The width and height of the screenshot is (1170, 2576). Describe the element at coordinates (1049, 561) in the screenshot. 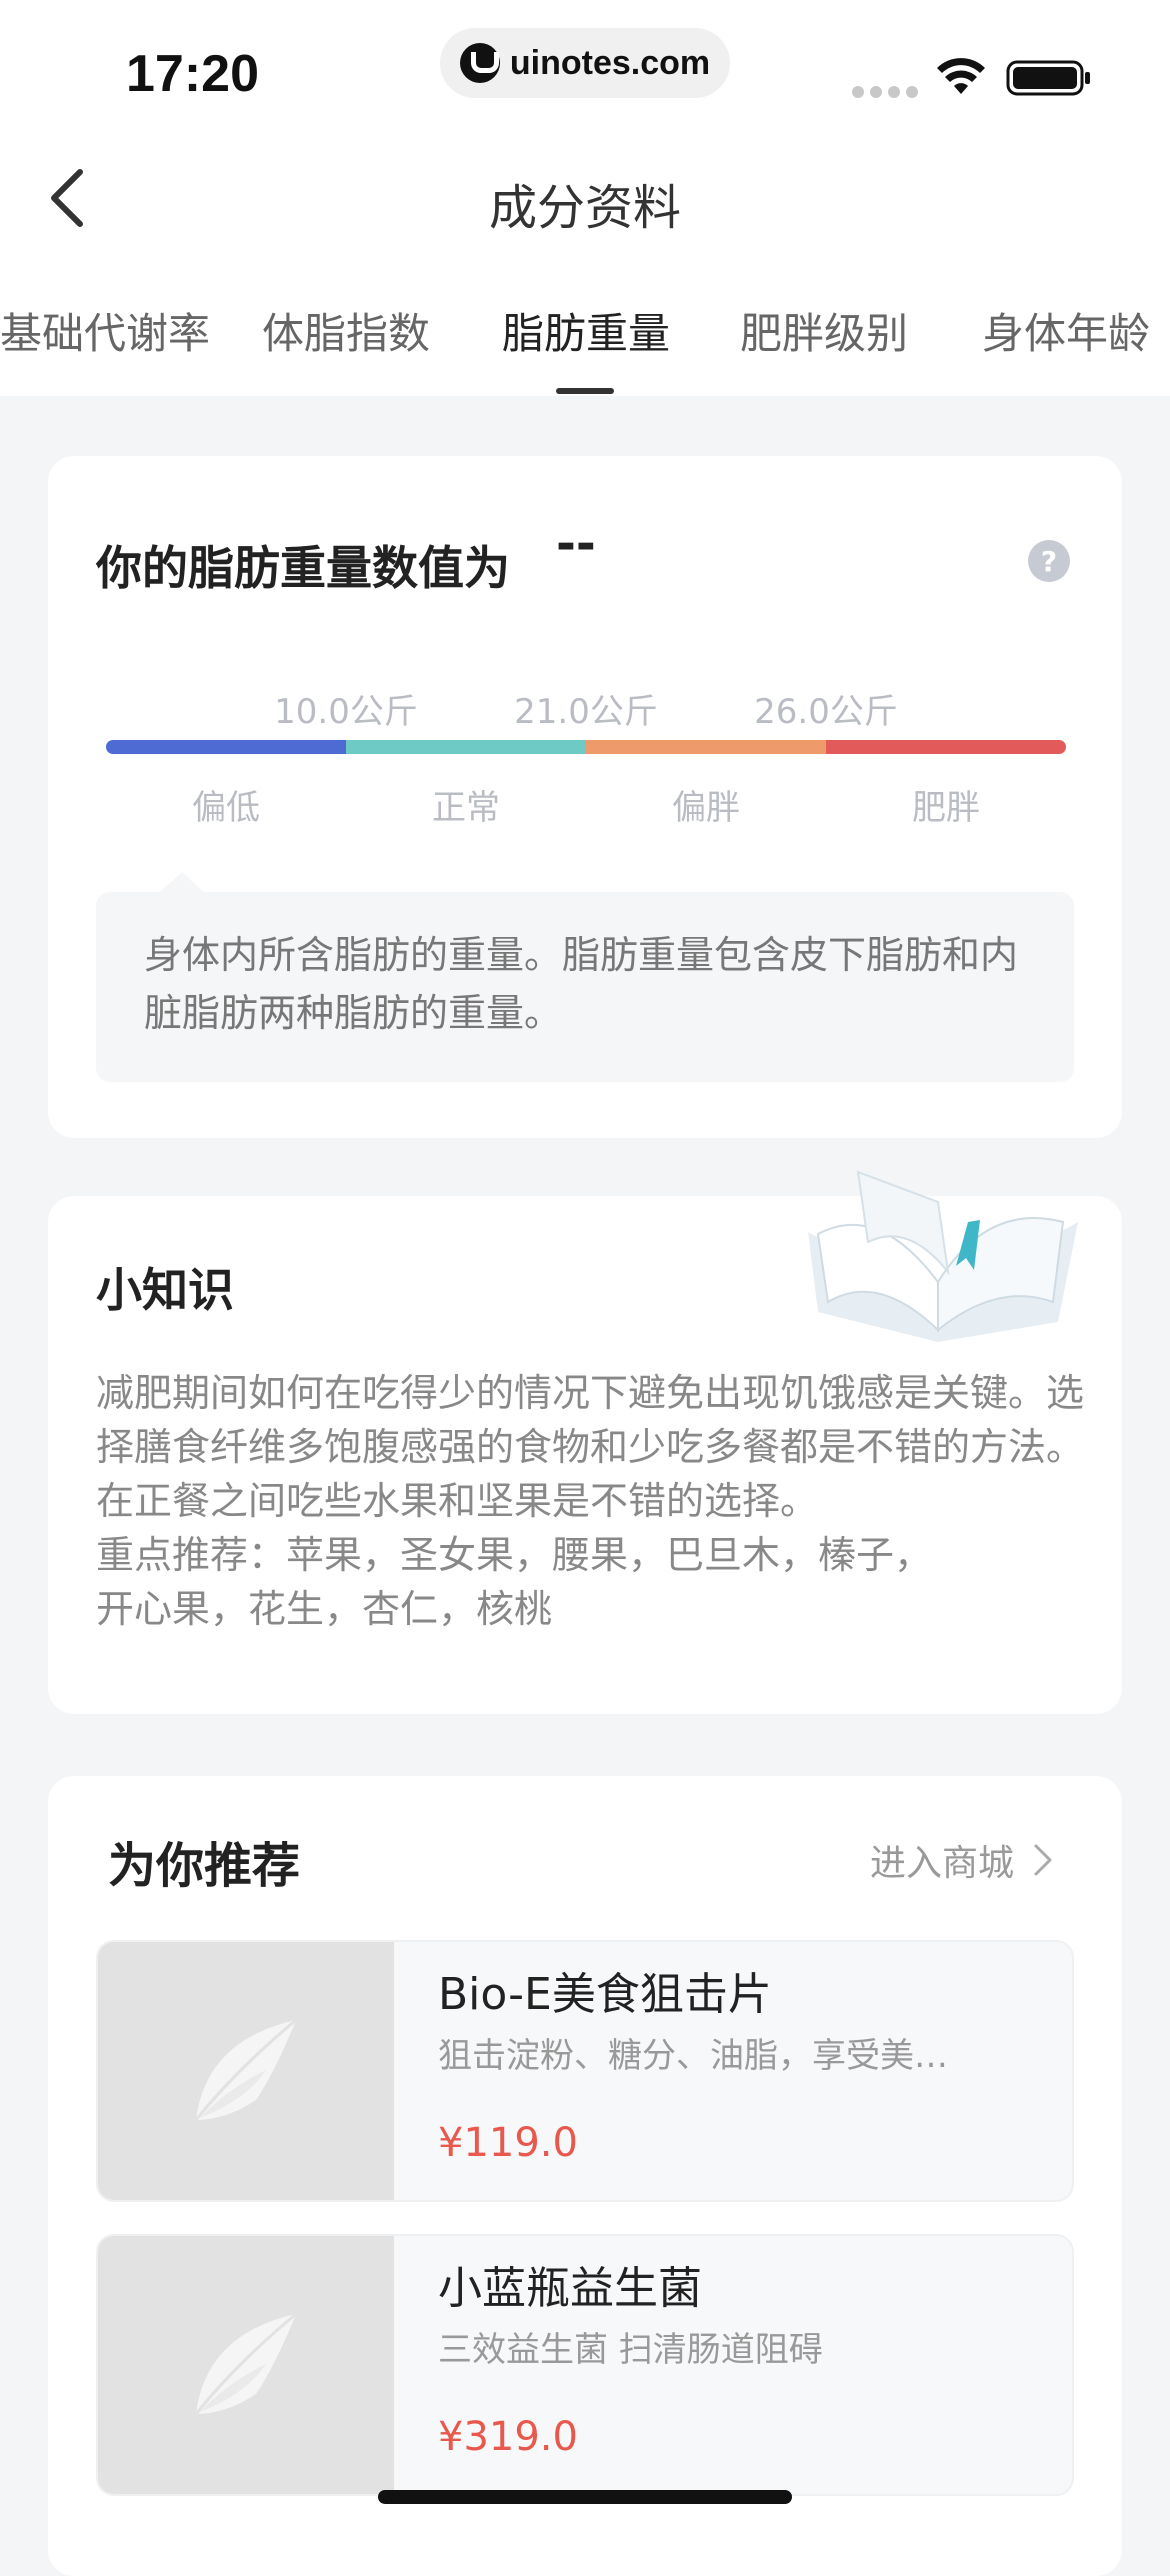

I see `help-icon: ?` at that location.